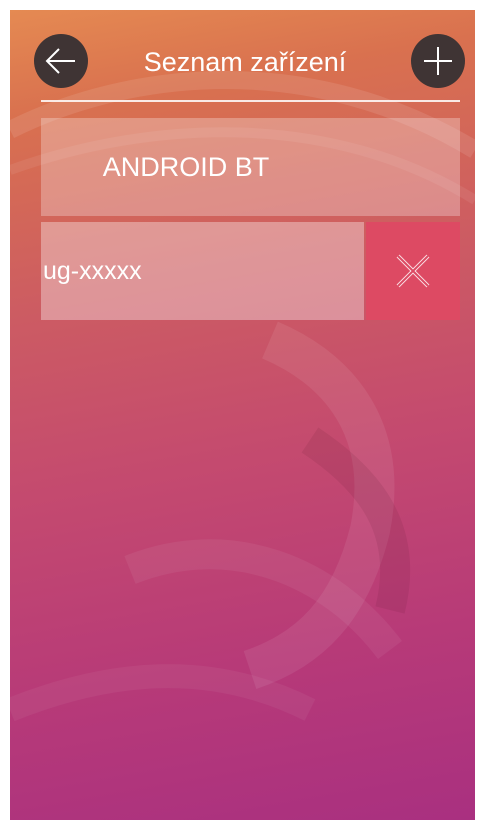 This screenshot has width=477, height=820. I want to click on close-icon, so click(413, 271).